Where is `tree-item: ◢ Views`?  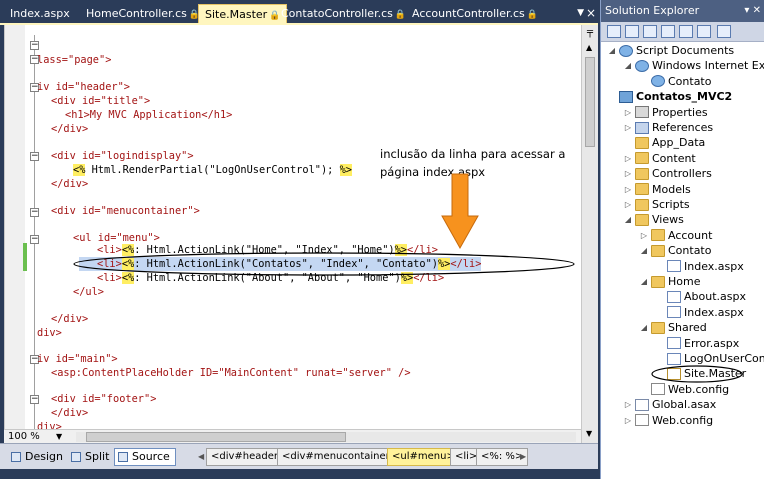 tree-item: ◢ Views is located at coordinates (653, 219).